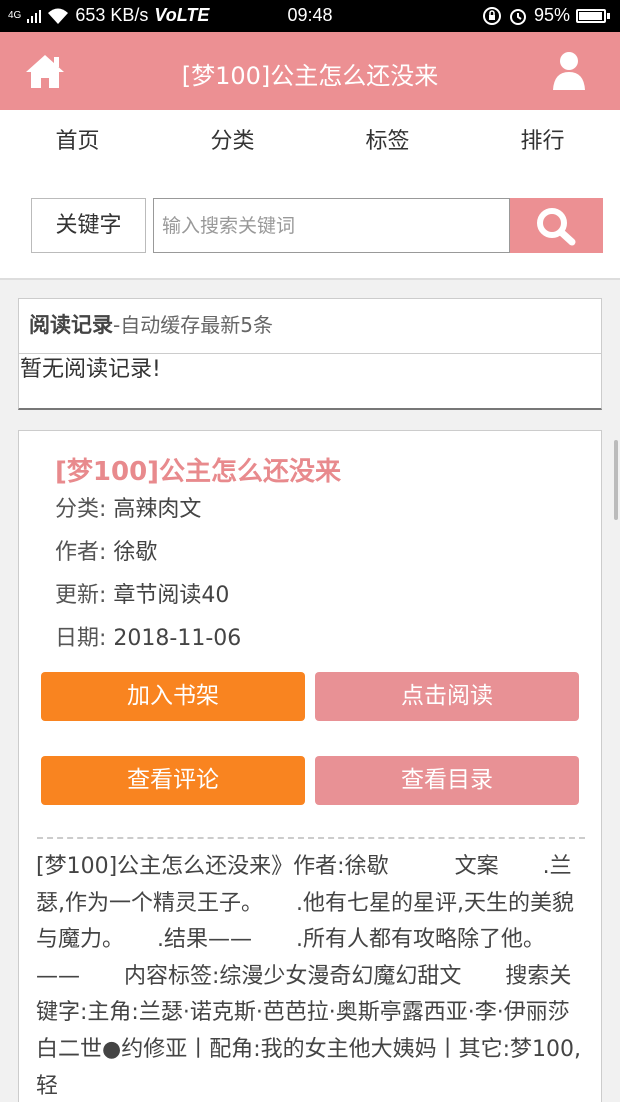  Describe the element at coordinates (447, 696) in the screenshot. I see `read-button: 点击阅读` at that location.